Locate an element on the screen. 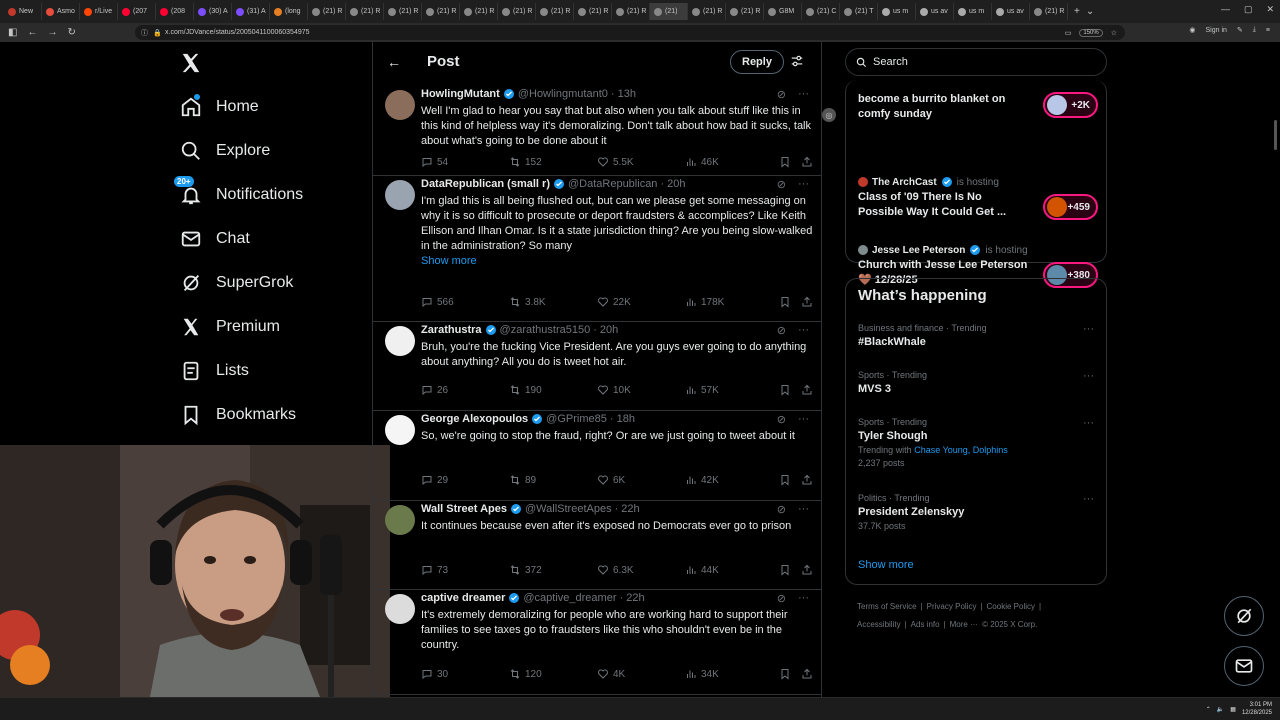 This screenshot has width=1280, height=720. author-handle: @GPrime85 is located at coordinates (576, 419).